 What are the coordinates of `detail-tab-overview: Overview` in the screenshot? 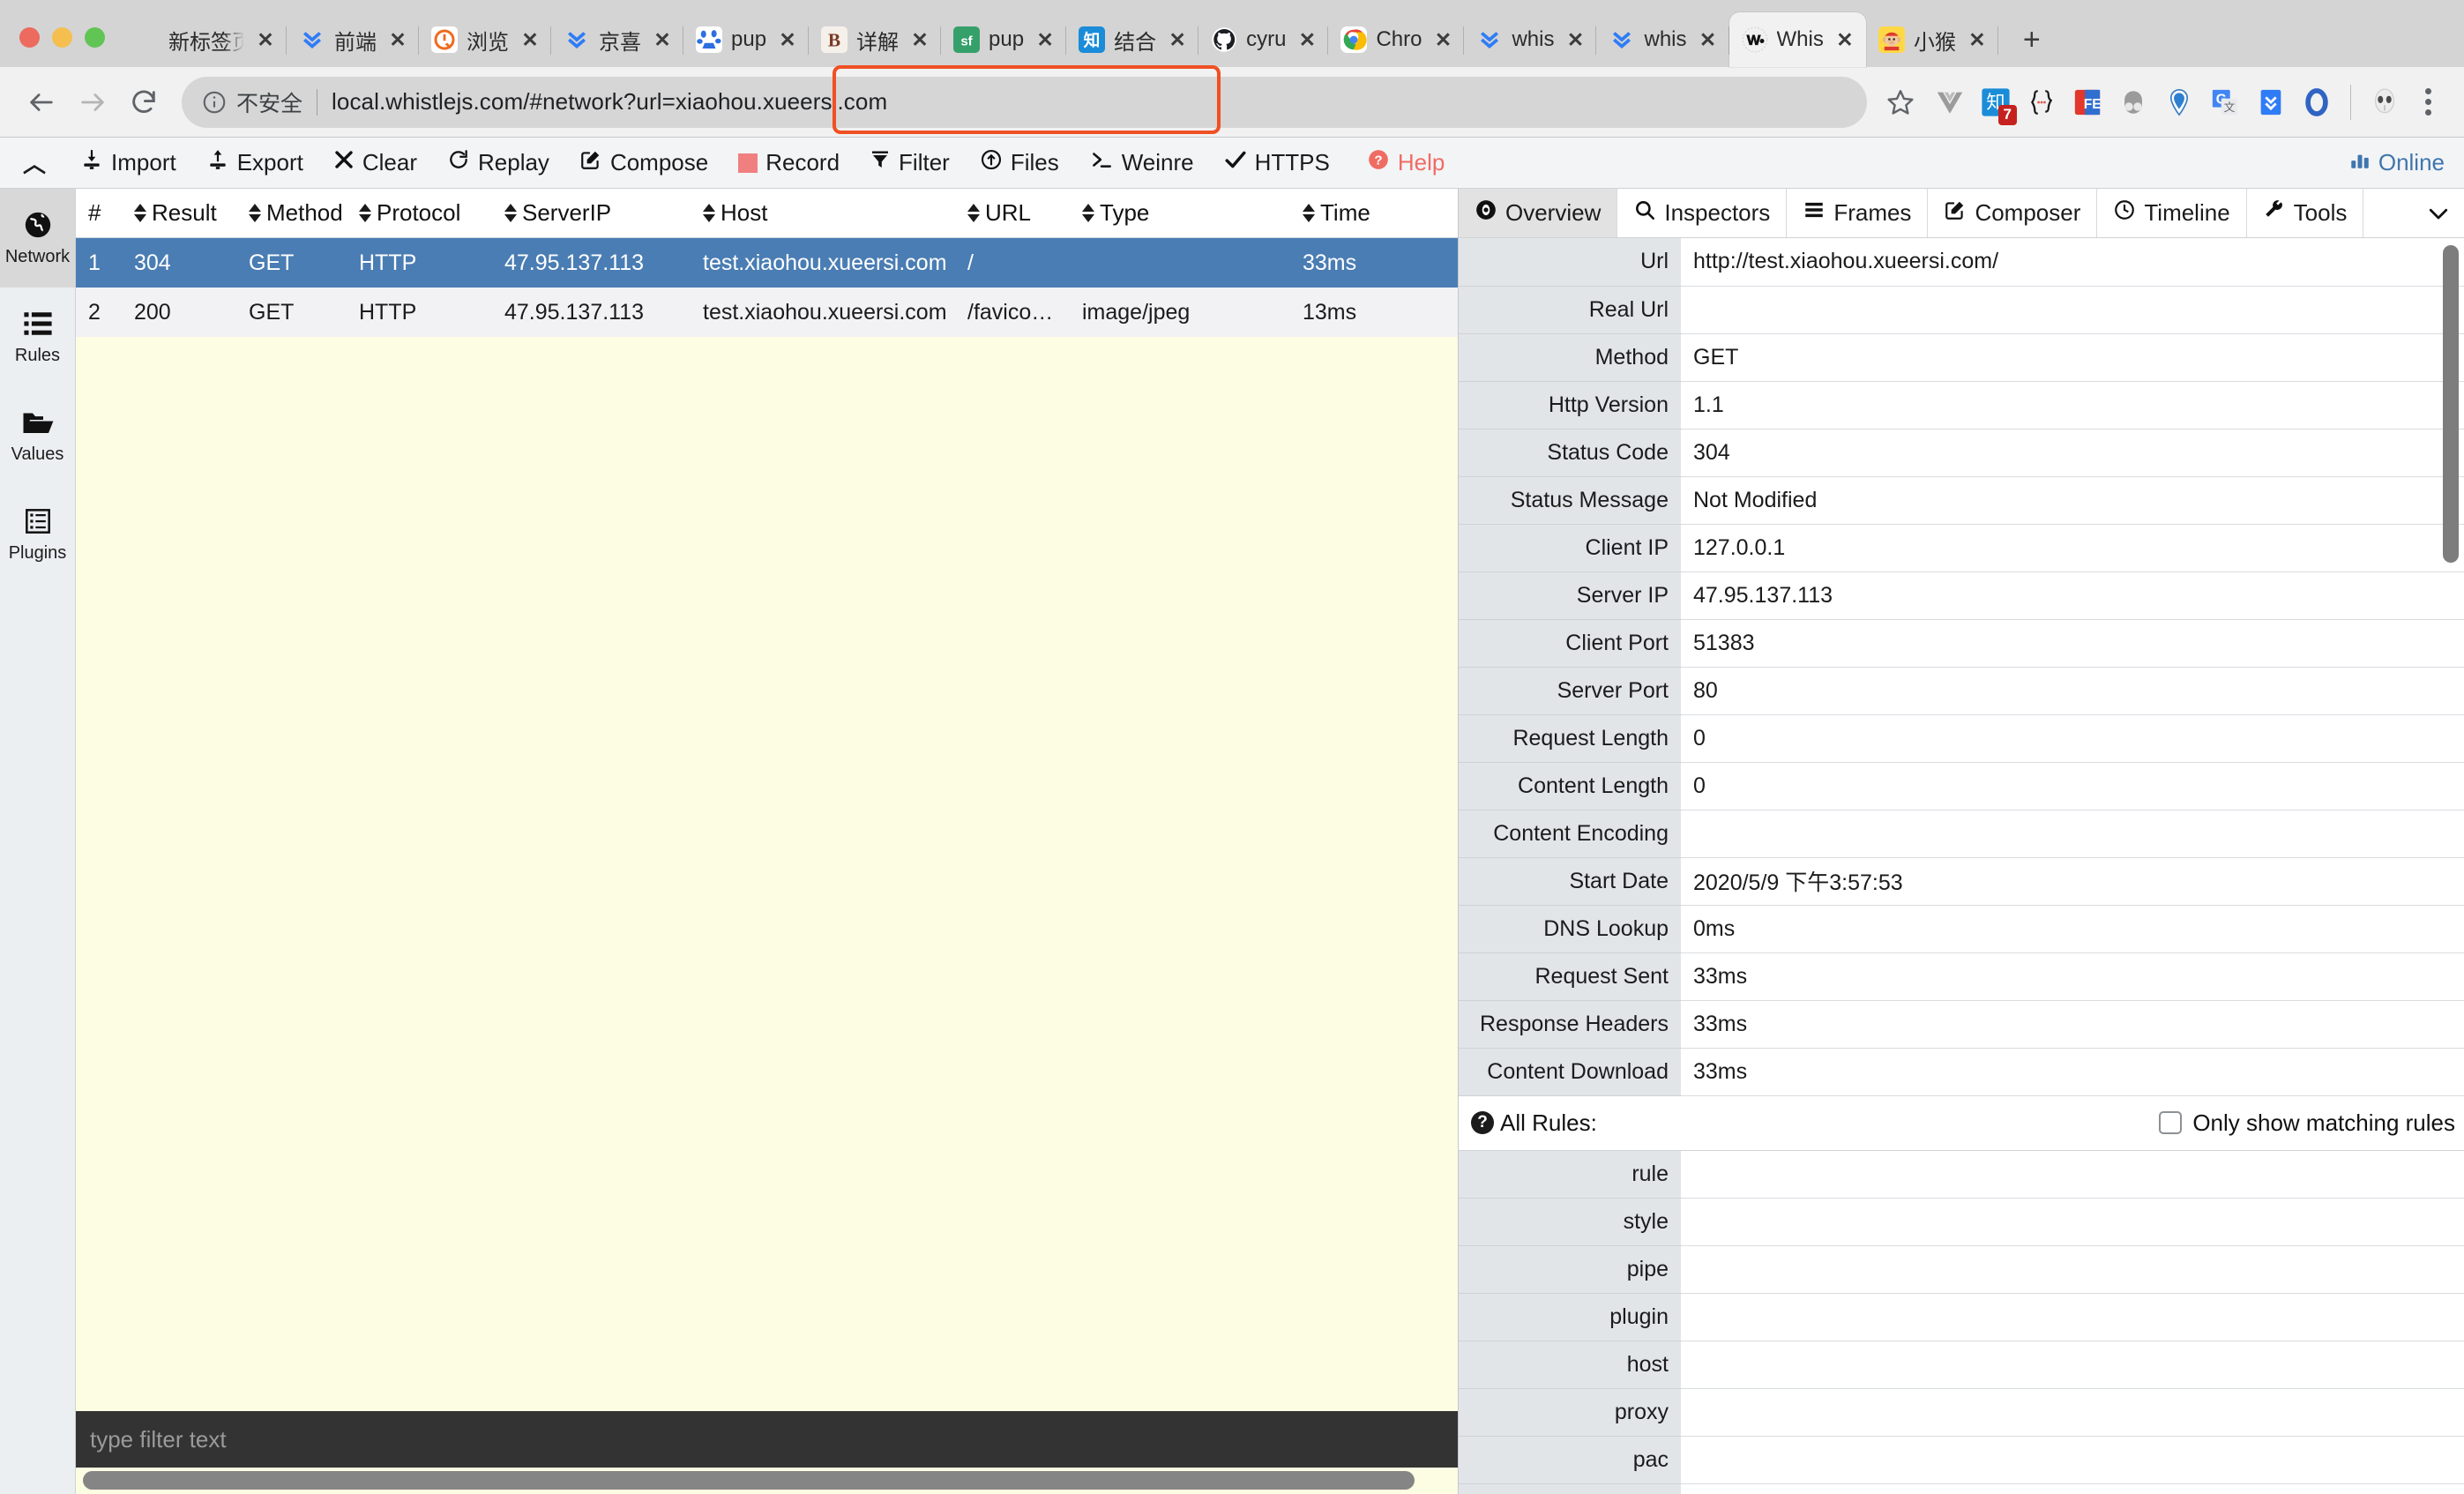 It's located at (1538, 213).